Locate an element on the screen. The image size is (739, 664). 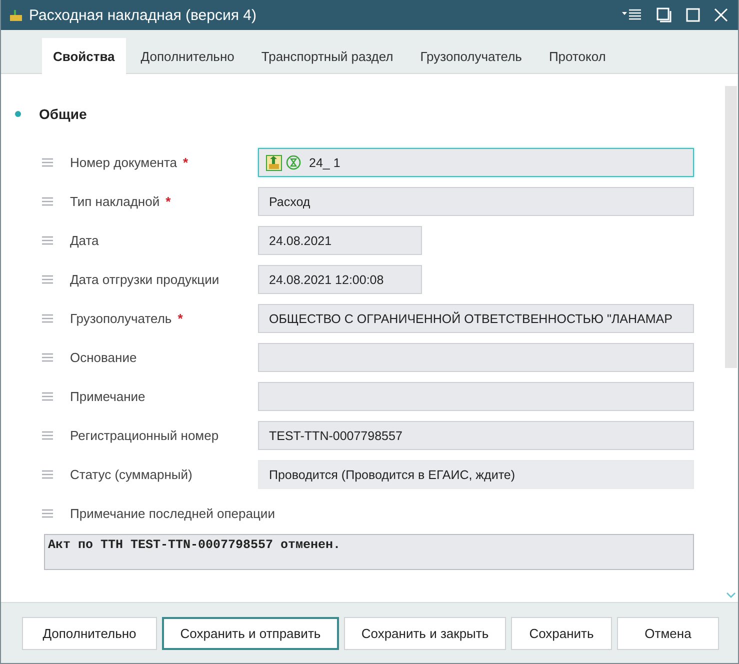
field-label: Тип накладной is located at coordinates (115, 201).